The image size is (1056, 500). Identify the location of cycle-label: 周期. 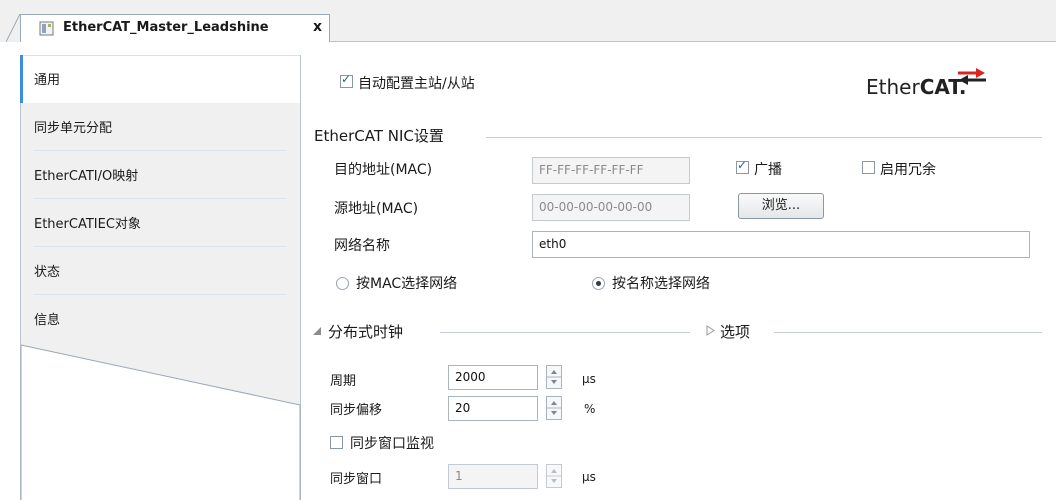
(343, 381).